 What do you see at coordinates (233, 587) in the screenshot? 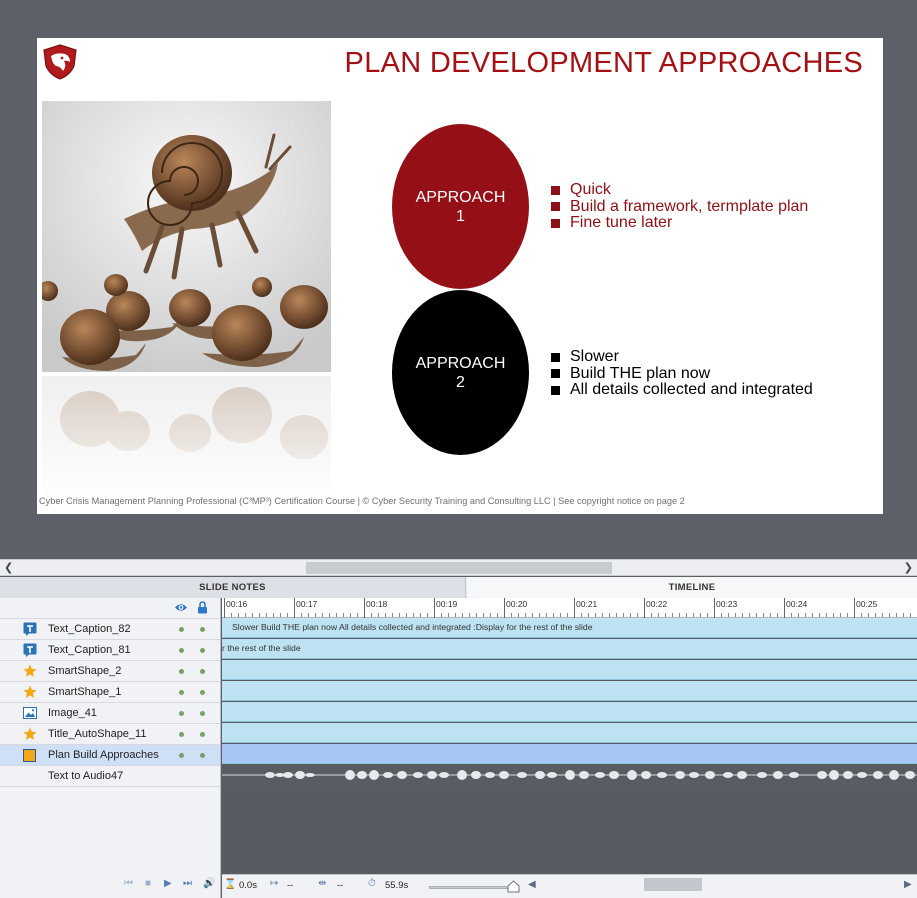
I see `tab-slide-notes: SLIDE NOTES` at bounding box center [233, 587].